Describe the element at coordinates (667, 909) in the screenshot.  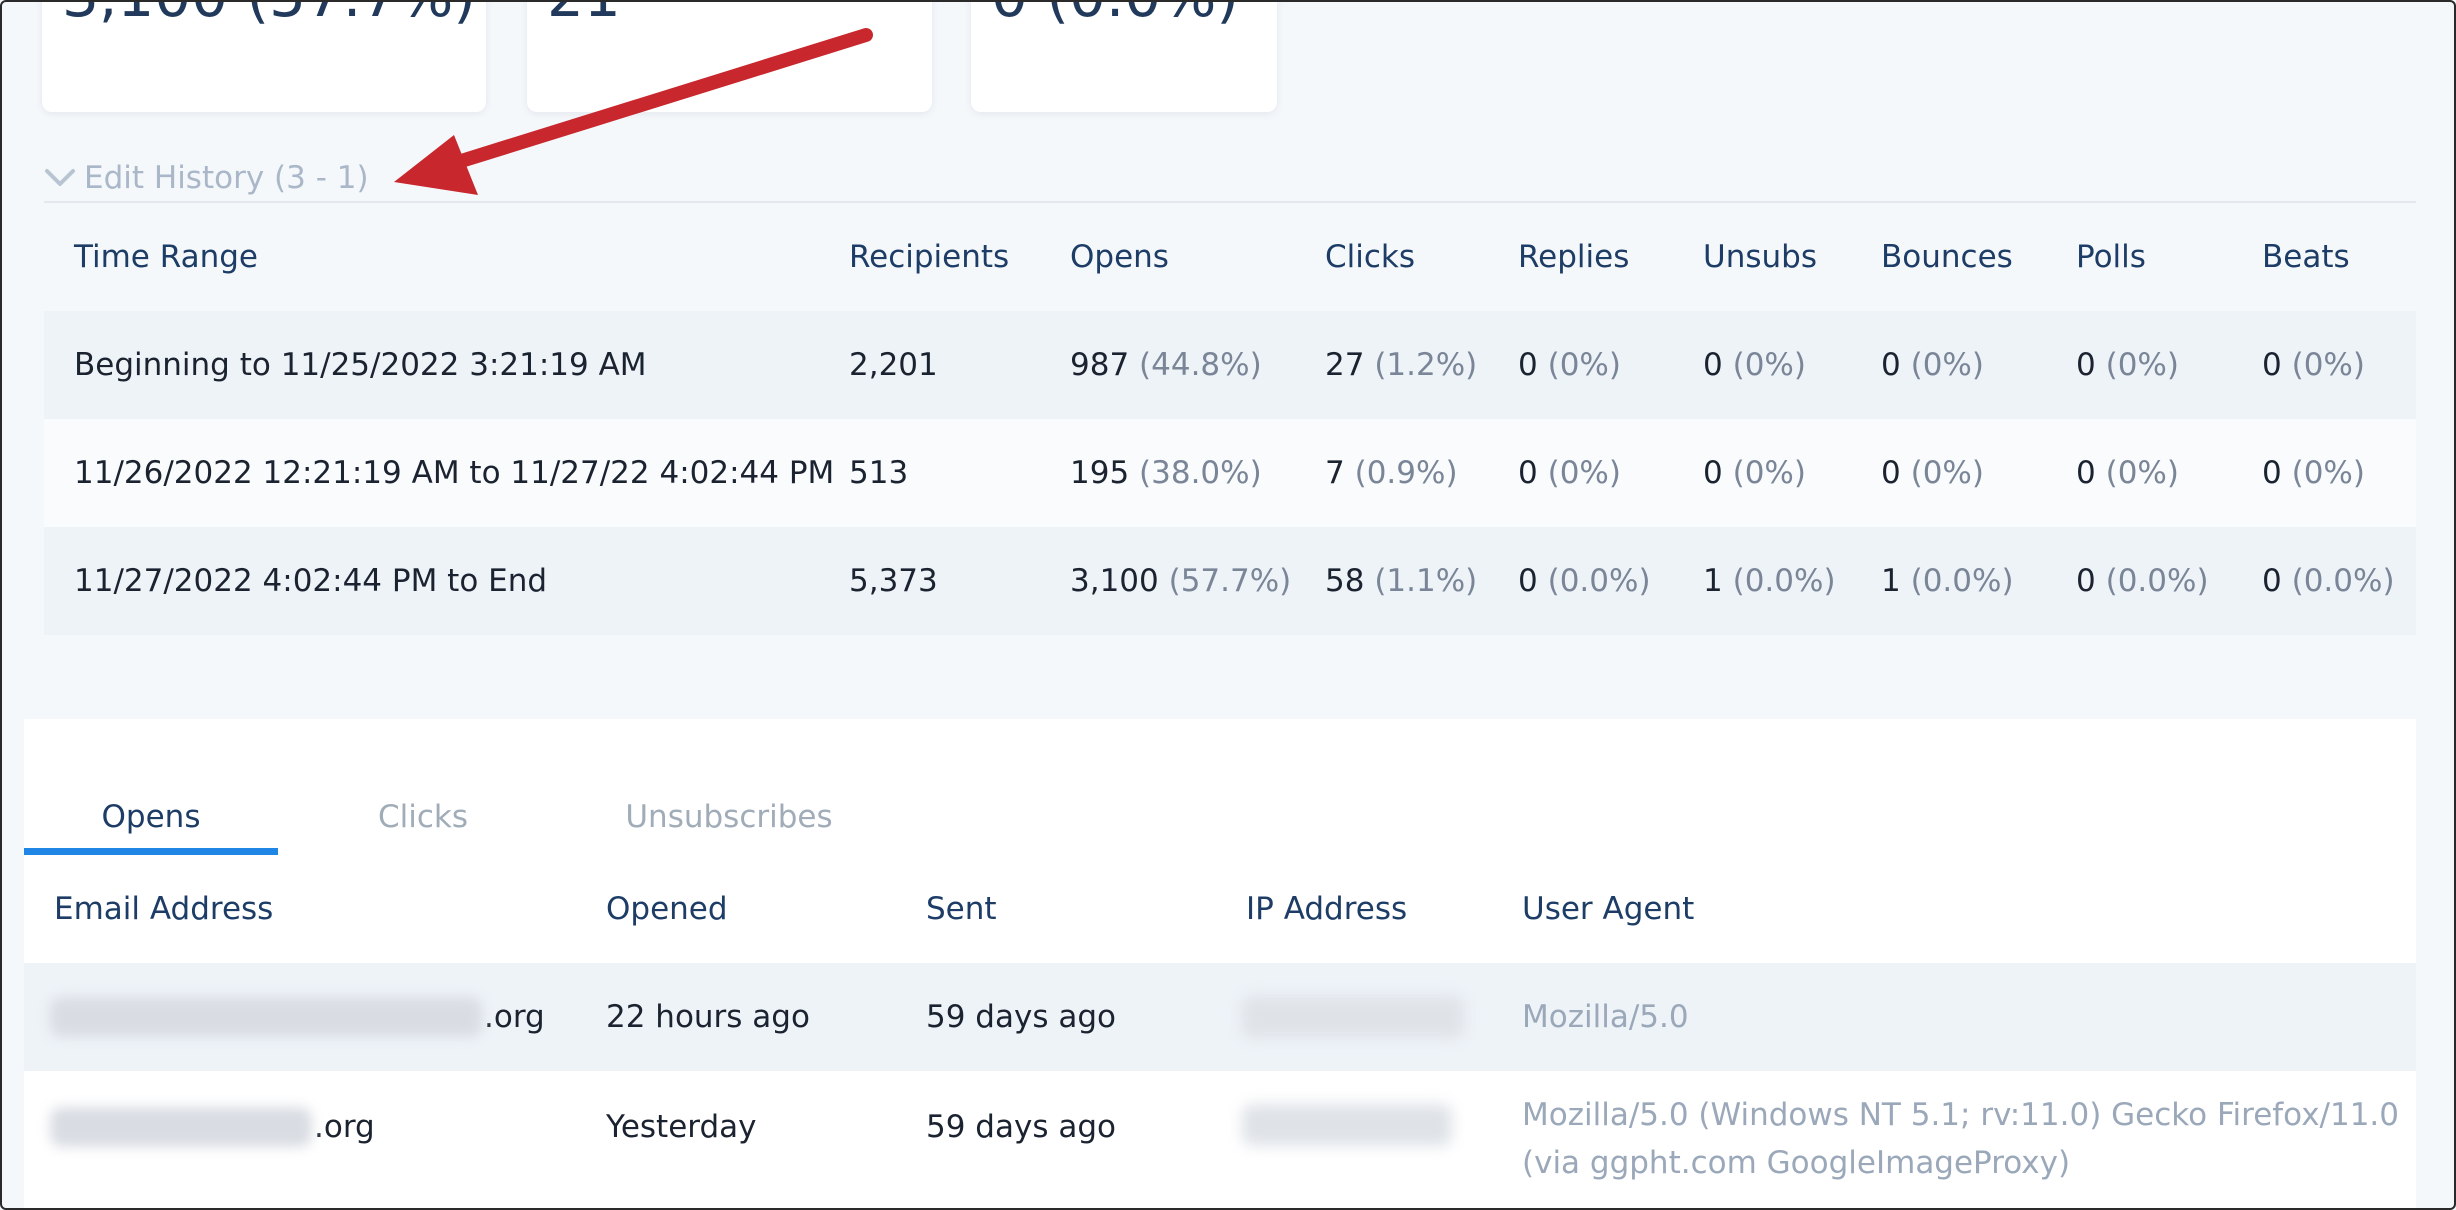
I see `column-header-opened: Opened` at that location.